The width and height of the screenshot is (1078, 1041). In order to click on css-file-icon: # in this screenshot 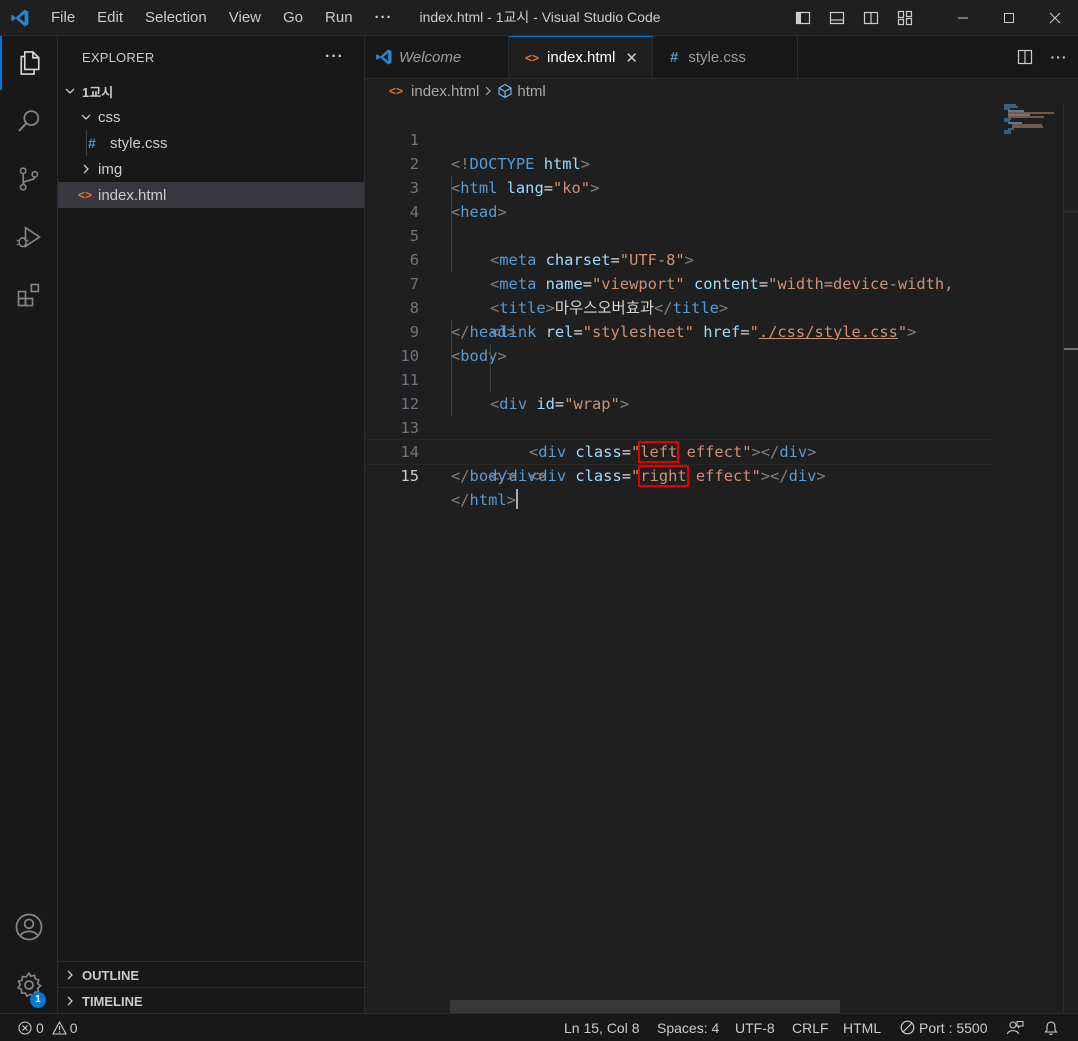, I will do `click(92, 143)`.